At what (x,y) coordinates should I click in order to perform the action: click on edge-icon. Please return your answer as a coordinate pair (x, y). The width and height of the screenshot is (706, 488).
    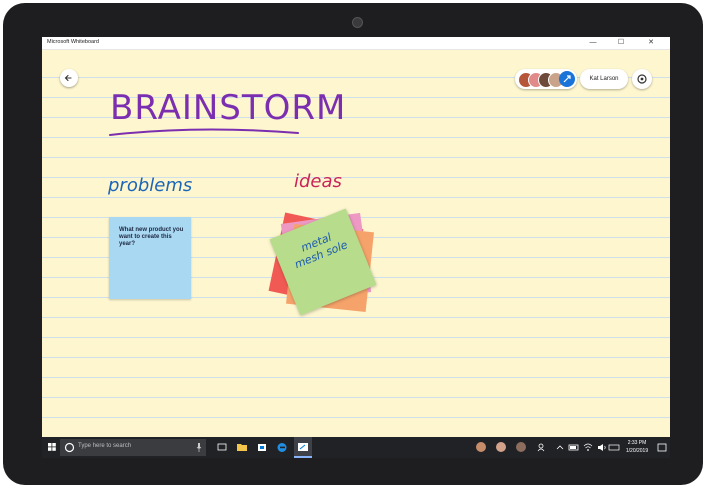
    Looking at the image, I should click on (282, 447).